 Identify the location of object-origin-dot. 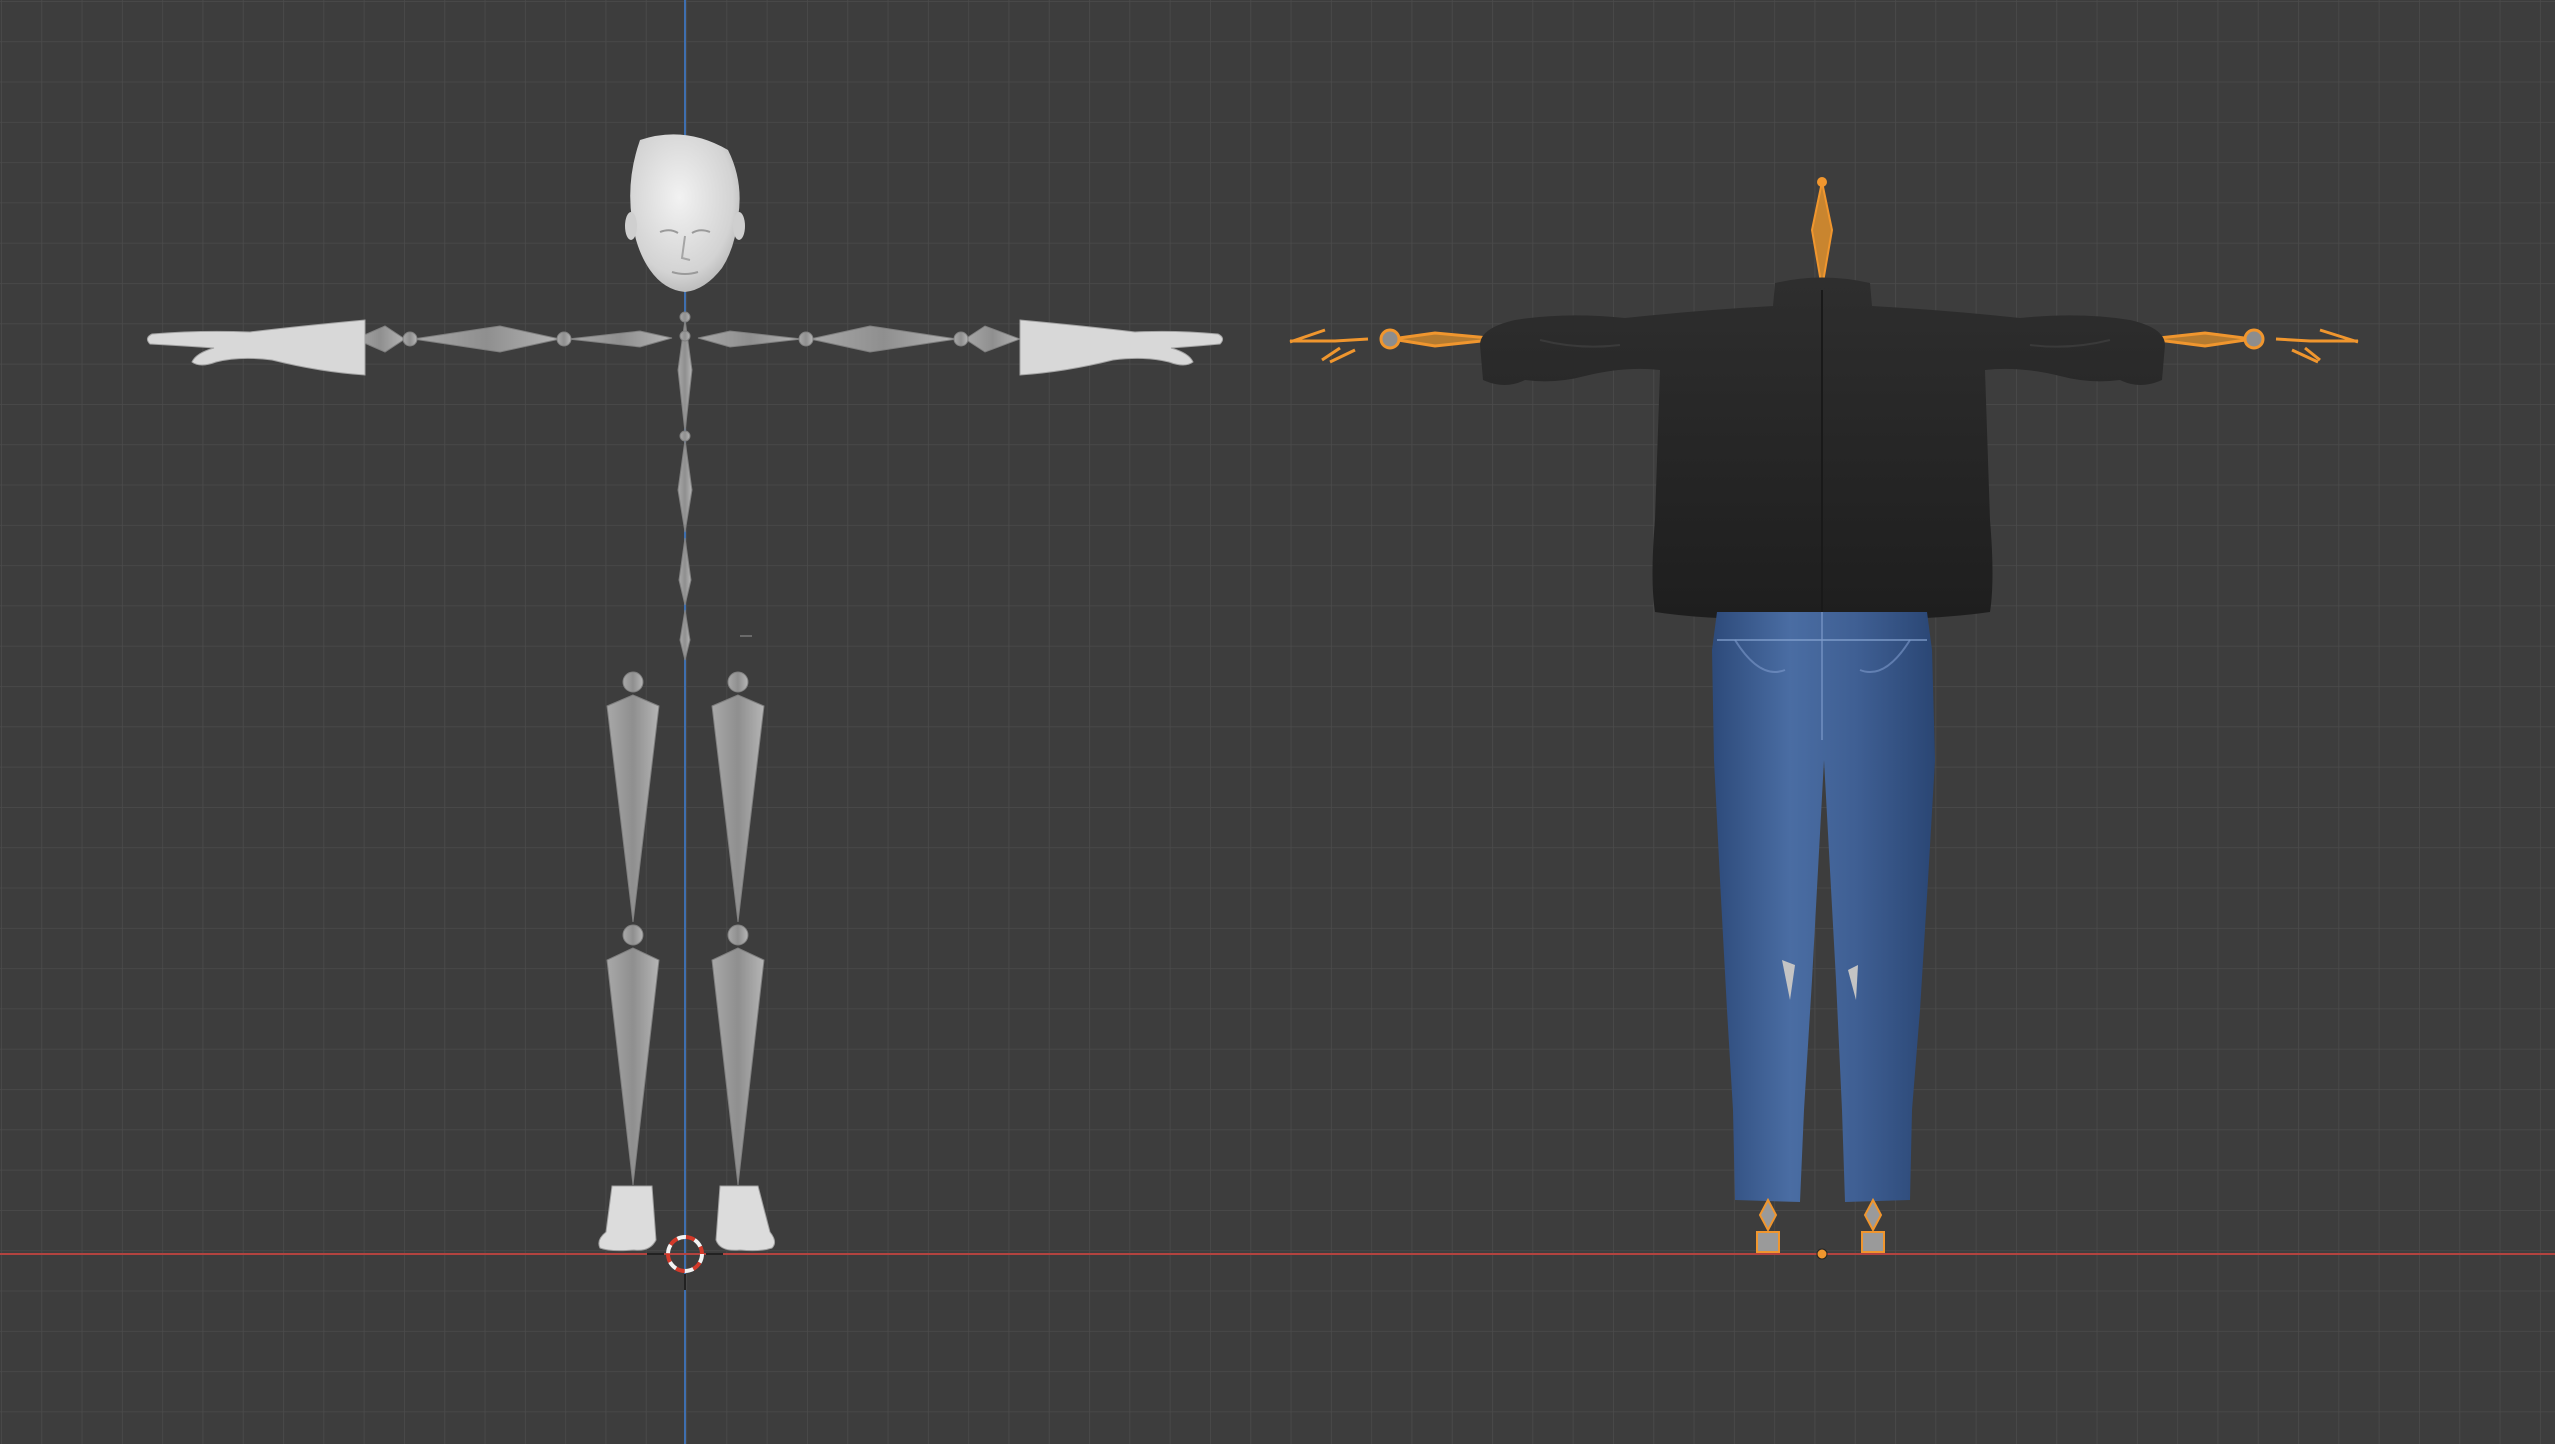
(1822, 1254).